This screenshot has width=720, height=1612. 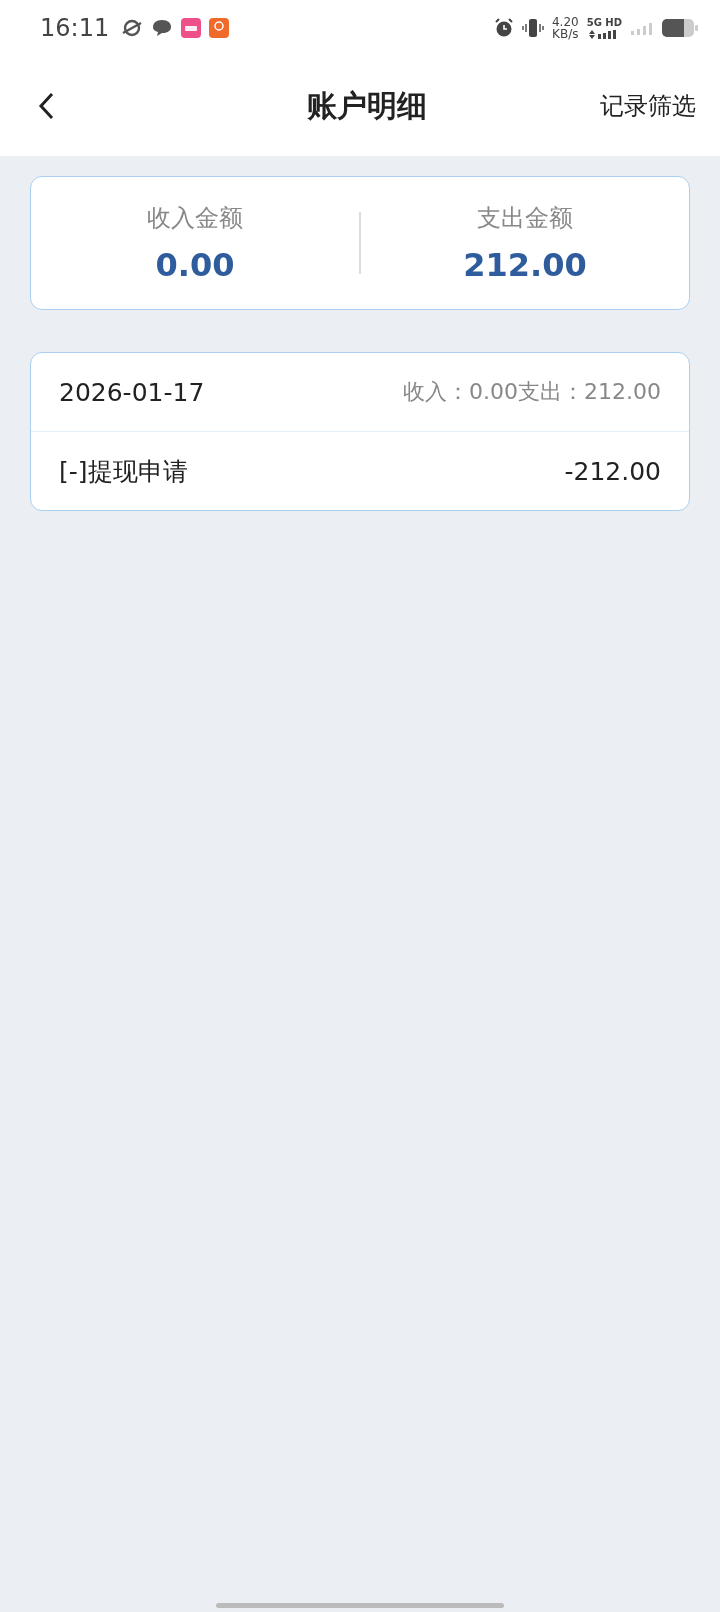 What do you see at coordinates (195, 265) in the screenshot?
I see `summary-amount: 0.00` at bounding box center [195, 265].